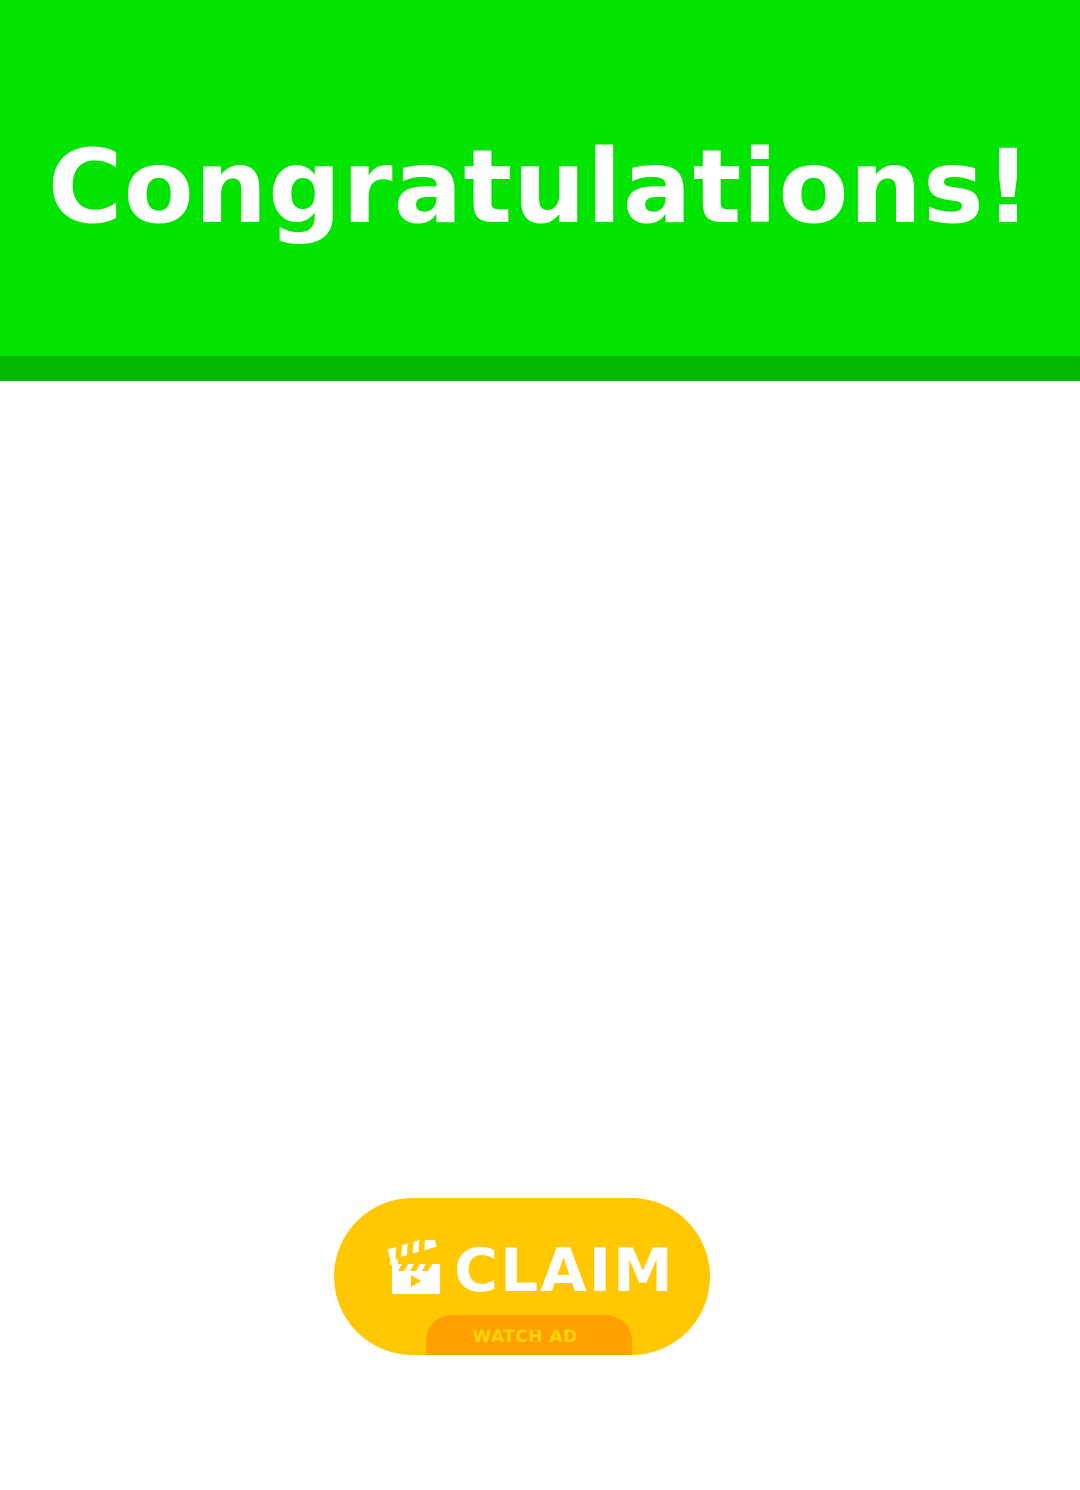  Describe the element at coordinates (525, 1337) in the screenshot. I see `watch-ad-label: WATCH AD` at that location.